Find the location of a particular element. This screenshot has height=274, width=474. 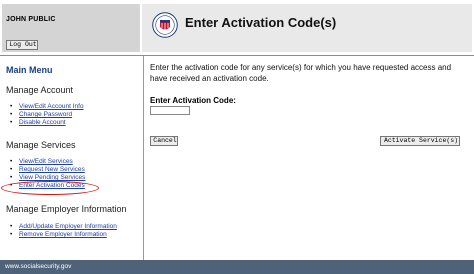

list-item: • View/Edit Account Info is located at coordinates (47, 106).